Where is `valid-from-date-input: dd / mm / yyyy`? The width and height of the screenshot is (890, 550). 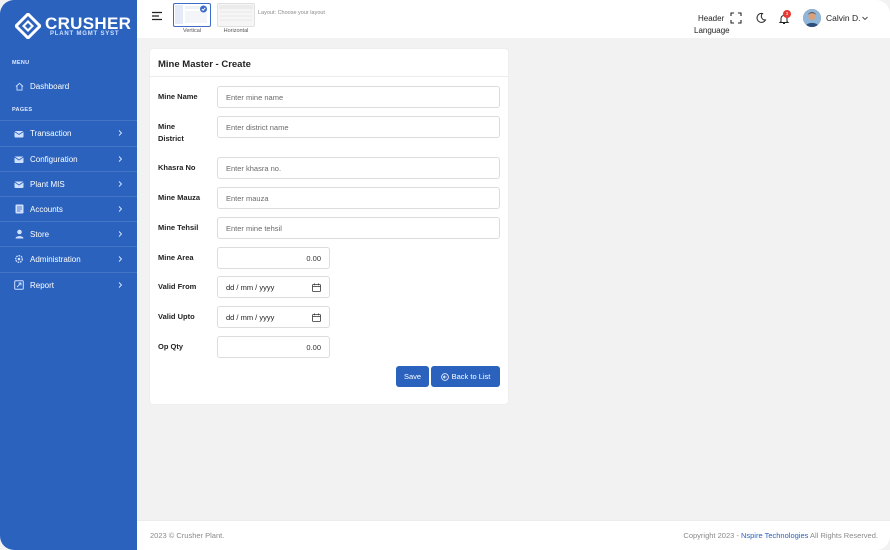 valid-from-date-input: dd / mm / yyyy is located at coordinates (273, 287).